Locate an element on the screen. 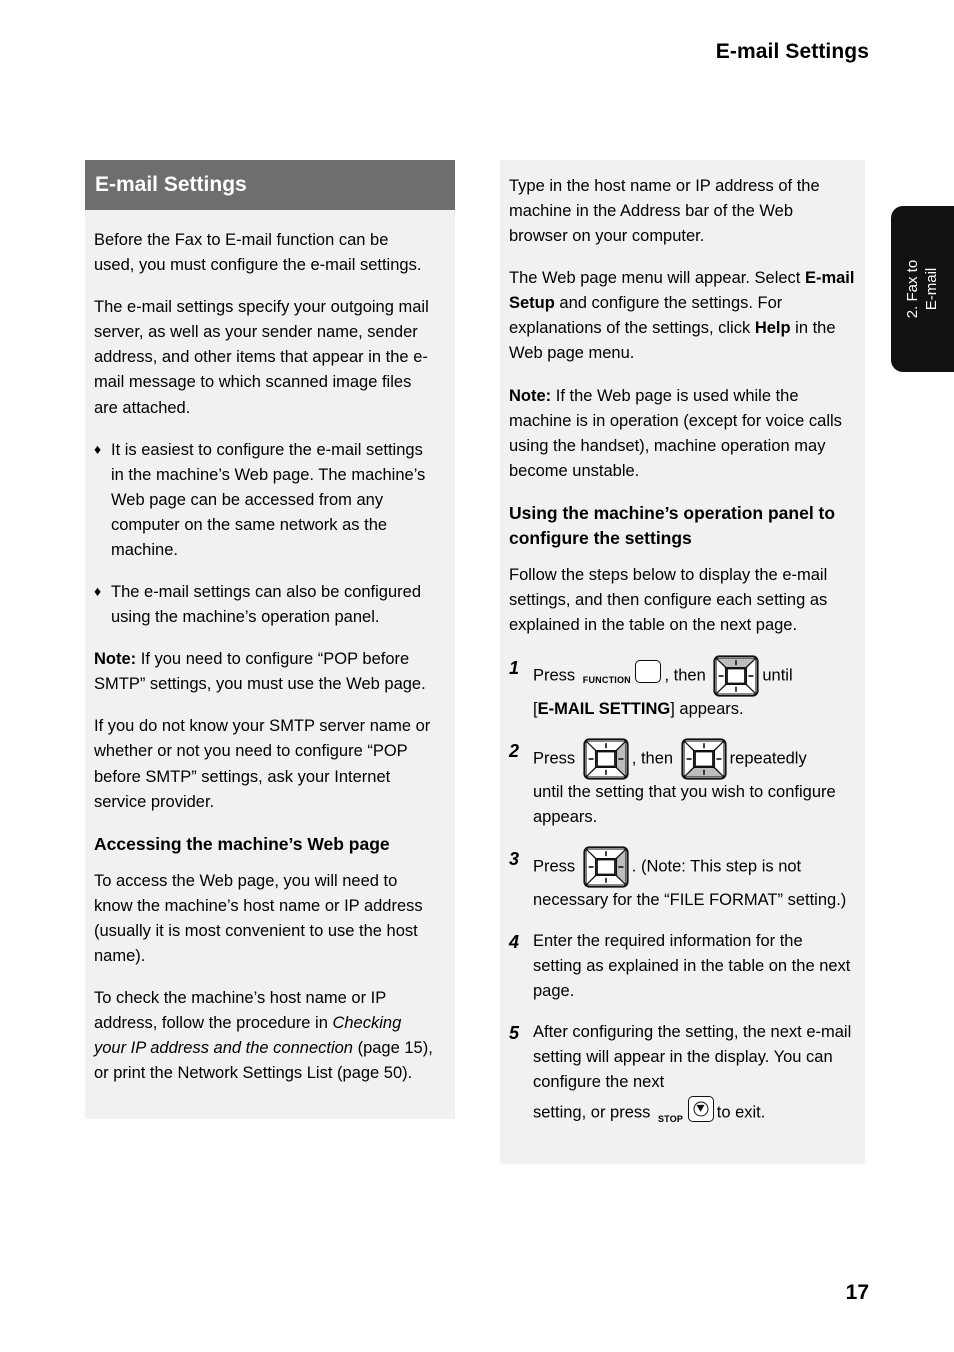 This screenshot has width=954, height=1352. step-number-3: 3 is located at coordinates (514, 859).